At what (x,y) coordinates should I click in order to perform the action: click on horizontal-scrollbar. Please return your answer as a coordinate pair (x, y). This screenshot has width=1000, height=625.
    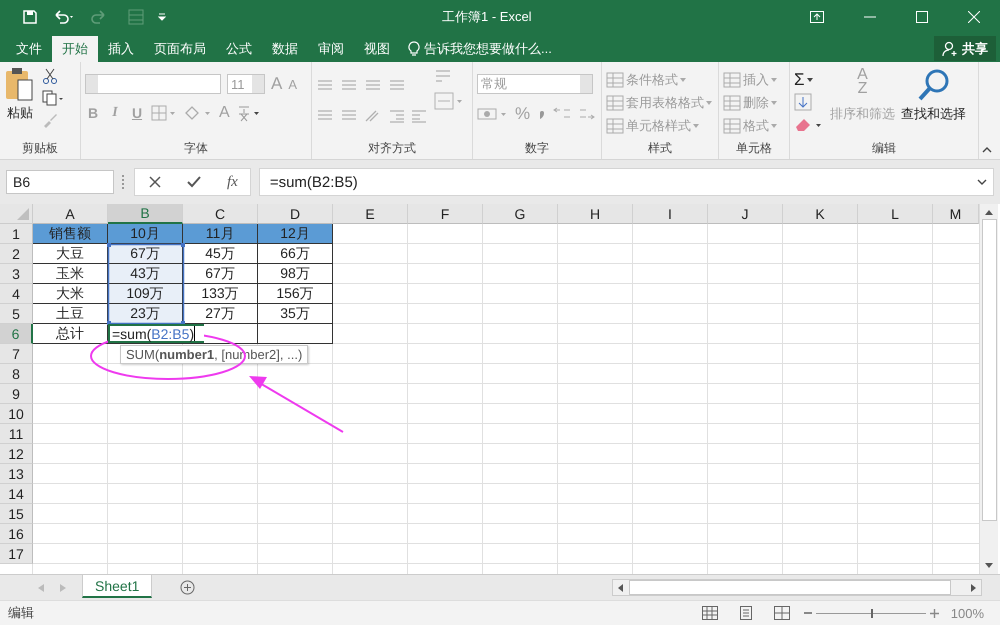
    Looking at the image, I should click on (797, 587).